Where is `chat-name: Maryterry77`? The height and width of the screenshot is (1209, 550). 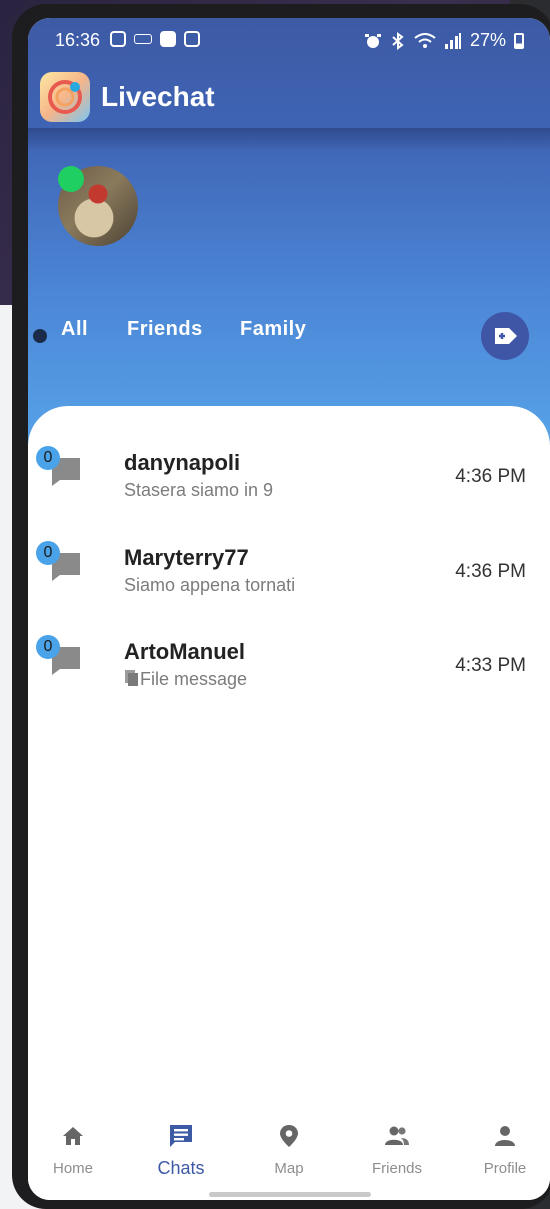
chat-name: Maryterry77 is located at coordinates (186, 557).